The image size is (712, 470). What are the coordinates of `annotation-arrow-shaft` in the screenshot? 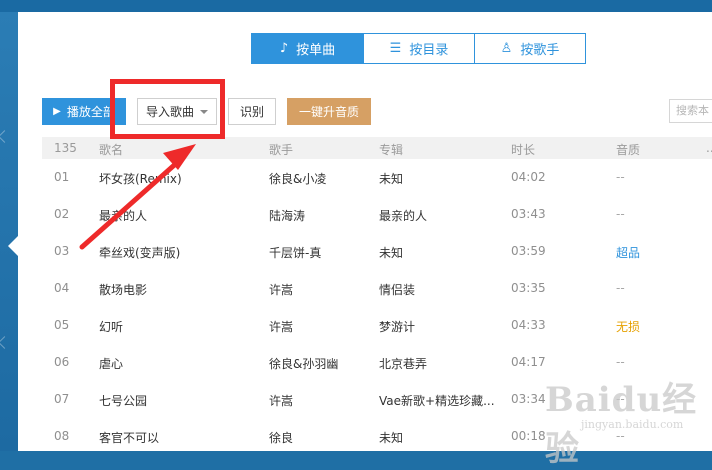 It's located at (131, 203).